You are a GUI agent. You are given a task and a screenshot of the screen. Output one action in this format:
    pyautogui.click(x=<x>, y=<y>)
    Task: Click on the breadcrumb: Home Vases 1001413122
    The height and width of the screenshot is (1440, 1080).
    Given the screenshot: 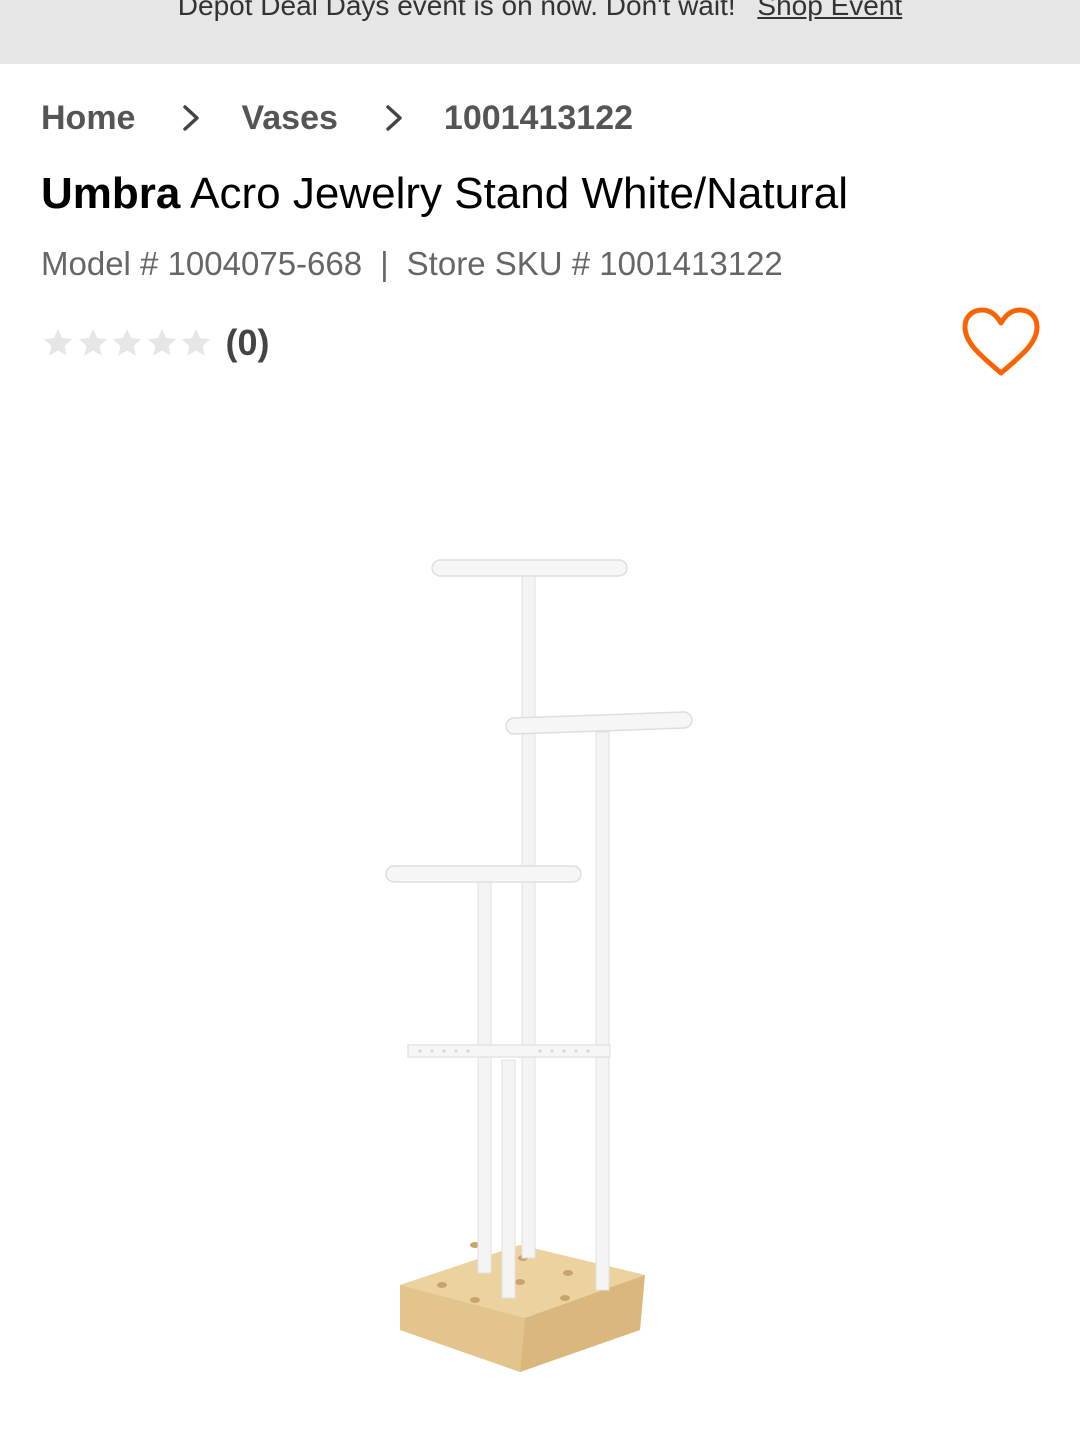 What is the action you would take?
    pyautogui.click(x=337, y=118)
    